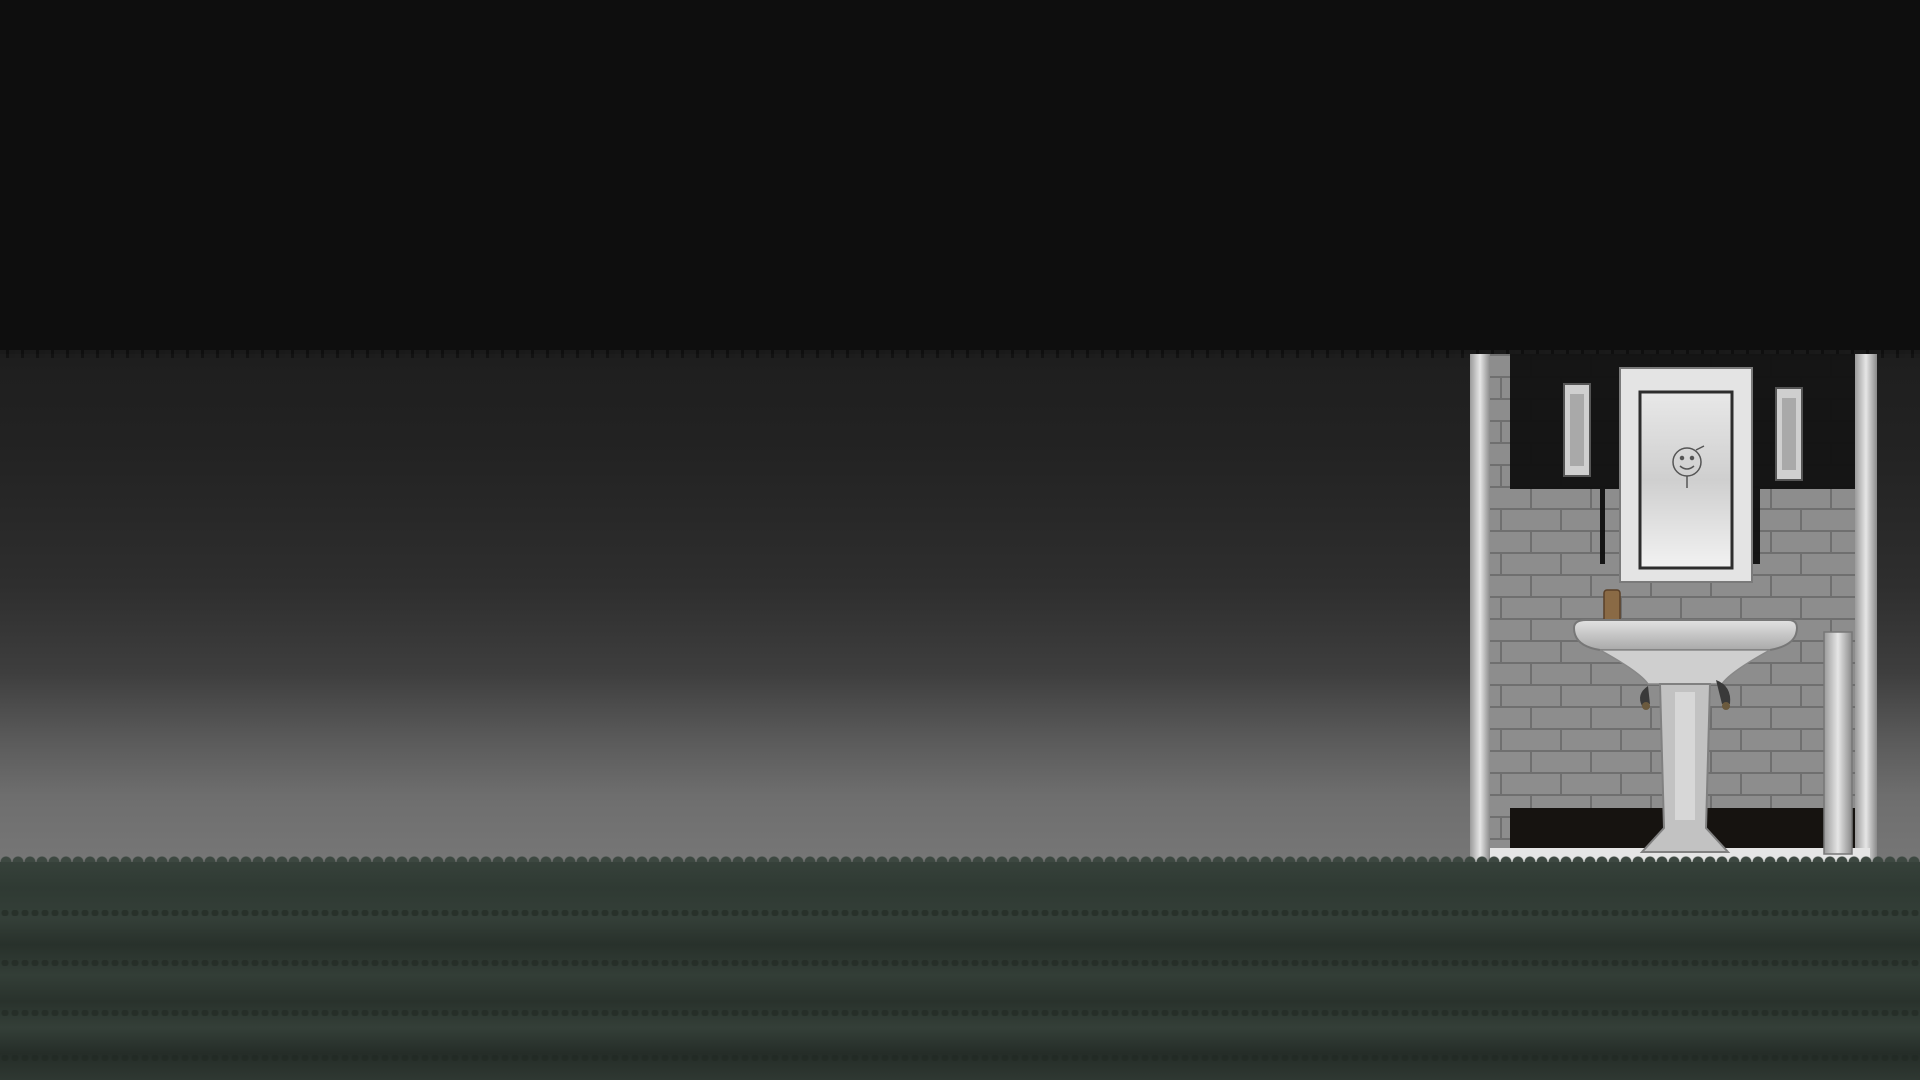 The height and width of the screenshot is (1080, 1920). Describe the element at coordinates (1577, 430) in the screenshot. I see `wall-lamp-left` at that location.